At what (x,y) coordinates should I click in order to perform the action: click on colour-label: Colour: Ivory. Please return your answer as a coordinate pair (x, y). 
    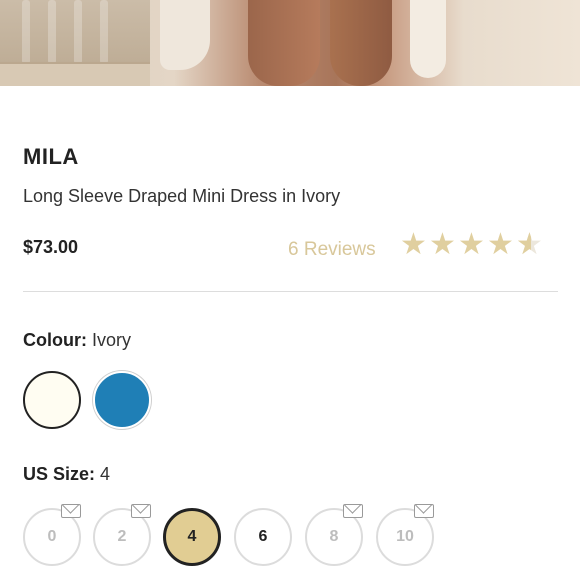
    Looking at the image, I should click on (77, 340).